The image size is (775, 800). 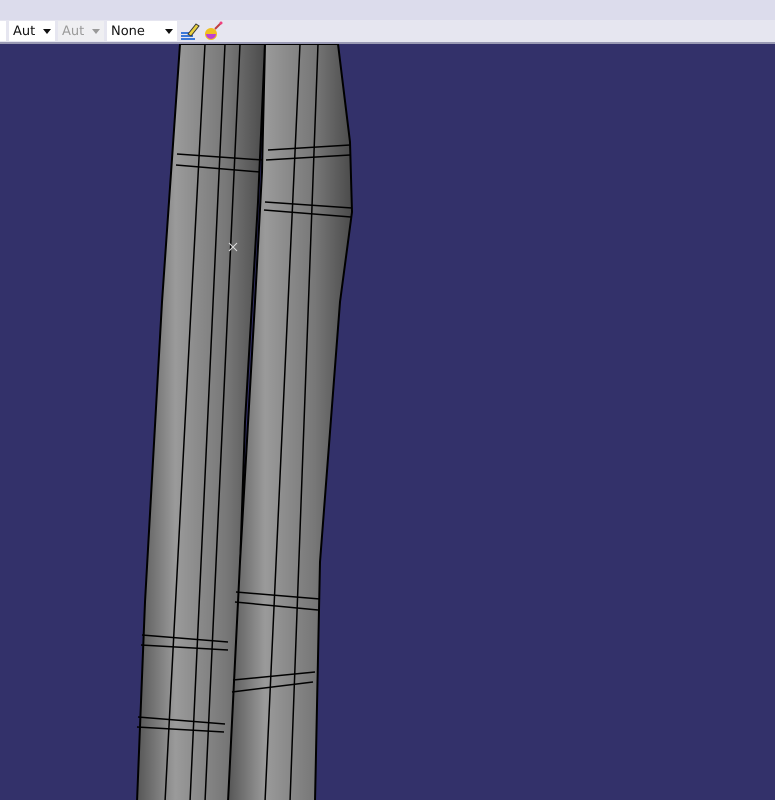 I want to click on paintbrush-icon, so click(x=190, y=31).